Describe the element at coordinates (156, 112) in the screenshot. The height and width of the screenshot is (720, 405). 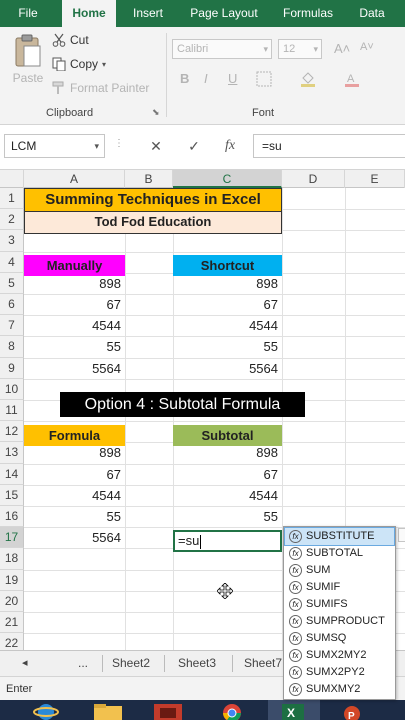
I see `dialog-launcher-icon: ⬊` at that location.